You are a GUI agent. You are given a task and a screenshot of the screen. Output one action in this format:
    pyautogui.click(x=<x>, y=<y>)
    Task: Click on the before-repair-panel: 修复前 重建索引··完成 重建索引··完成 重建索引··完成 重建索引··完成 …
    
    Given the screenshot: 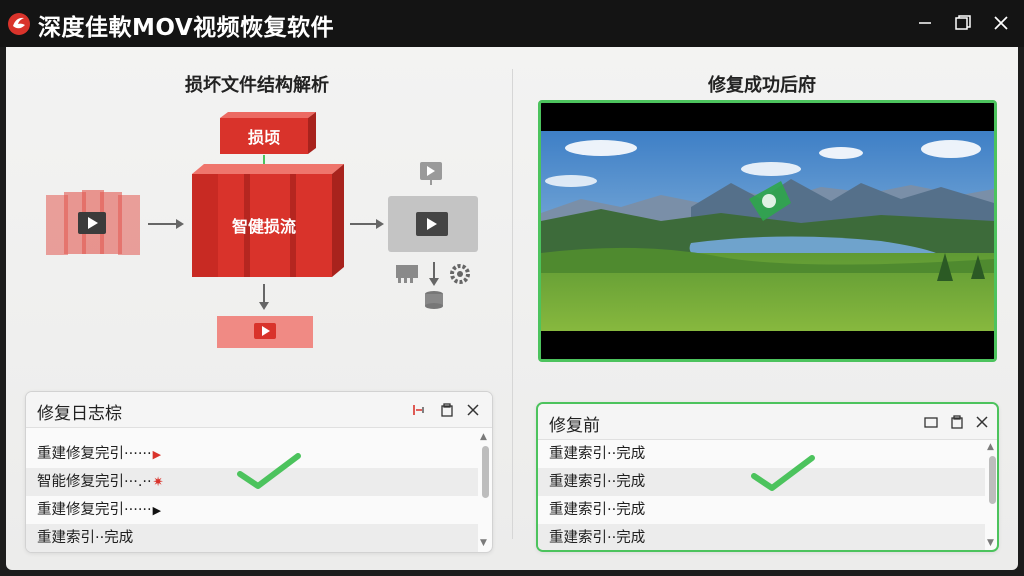 What is the action you would take?
    pyautogui.click(x=767, y=477)
    